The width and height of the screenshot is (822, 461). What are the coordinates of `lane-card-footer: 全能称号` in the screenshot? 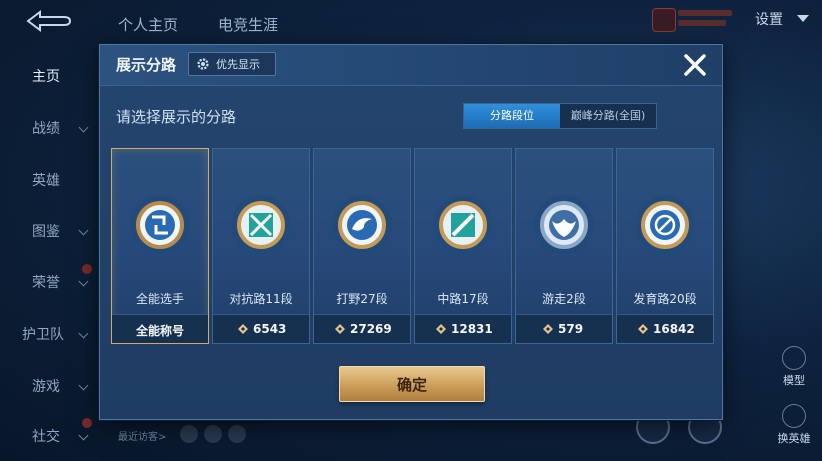 It's located at (160, 328).